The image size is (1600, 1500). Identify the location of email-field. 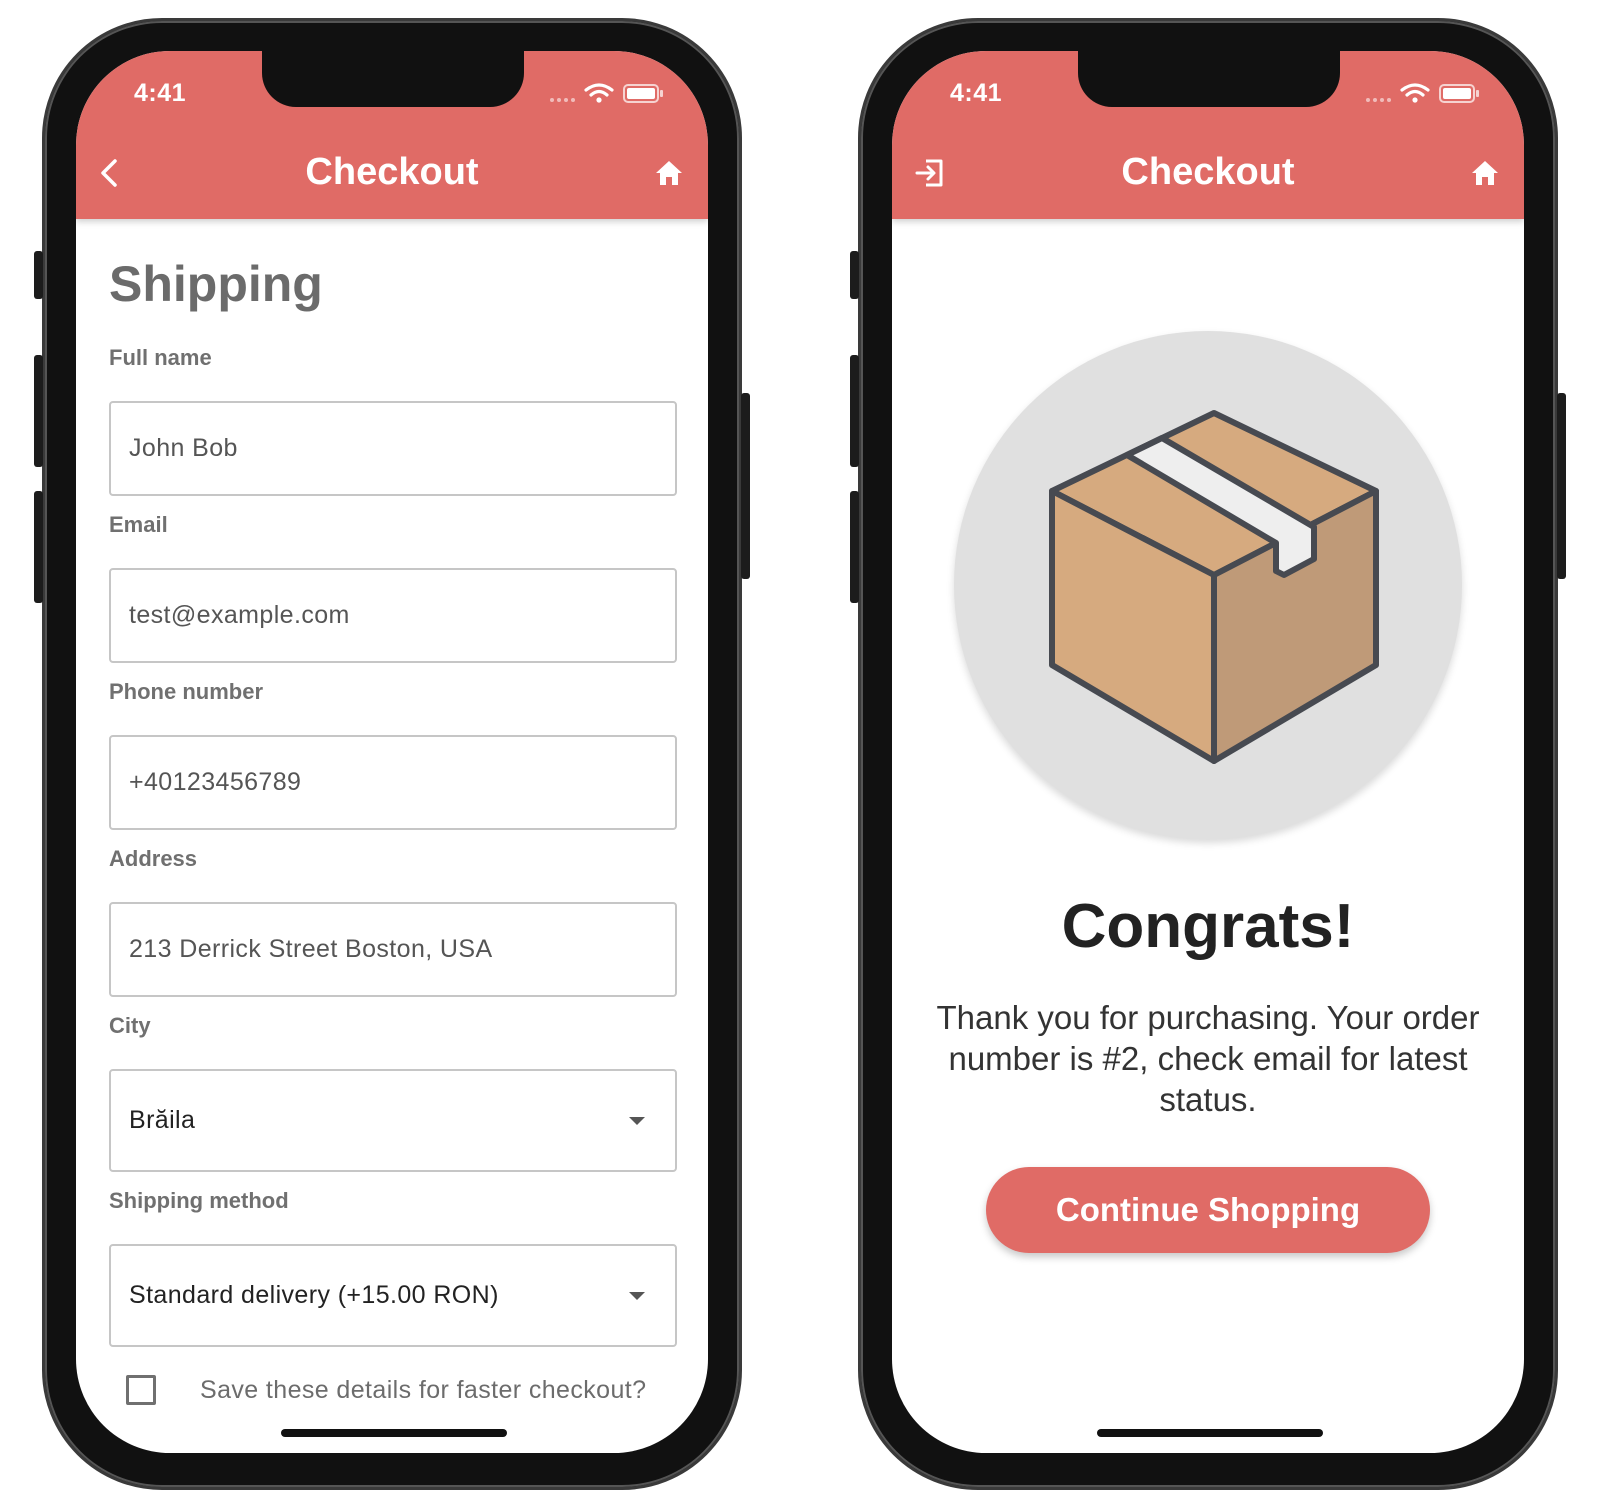
(393, 615).